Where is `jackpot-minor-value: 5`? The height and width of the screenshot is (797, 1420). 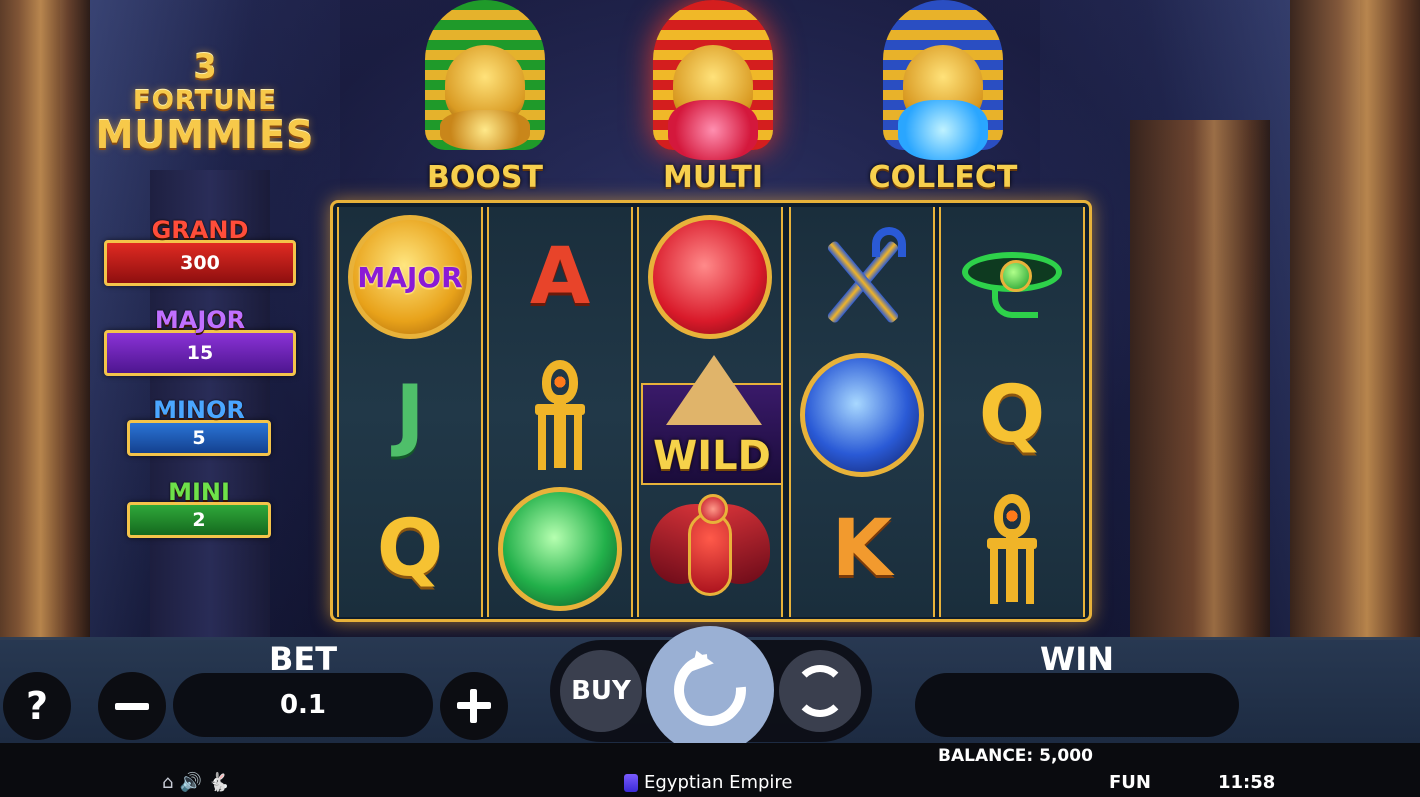 jackpot-minor-value: 5 is located at coordinates (199, 438).